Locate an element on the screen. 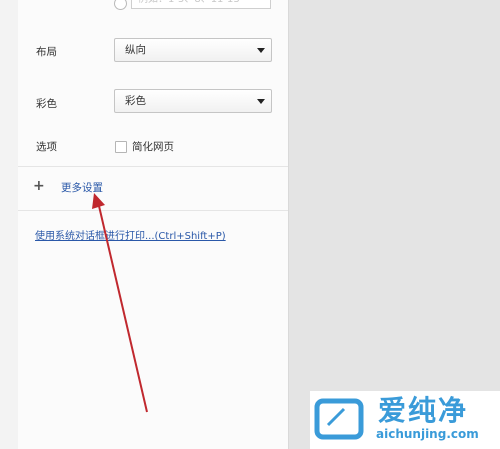 The height and width of the screenshot is (449, 500). annotation-arrow is located at coordinates (120, 303).